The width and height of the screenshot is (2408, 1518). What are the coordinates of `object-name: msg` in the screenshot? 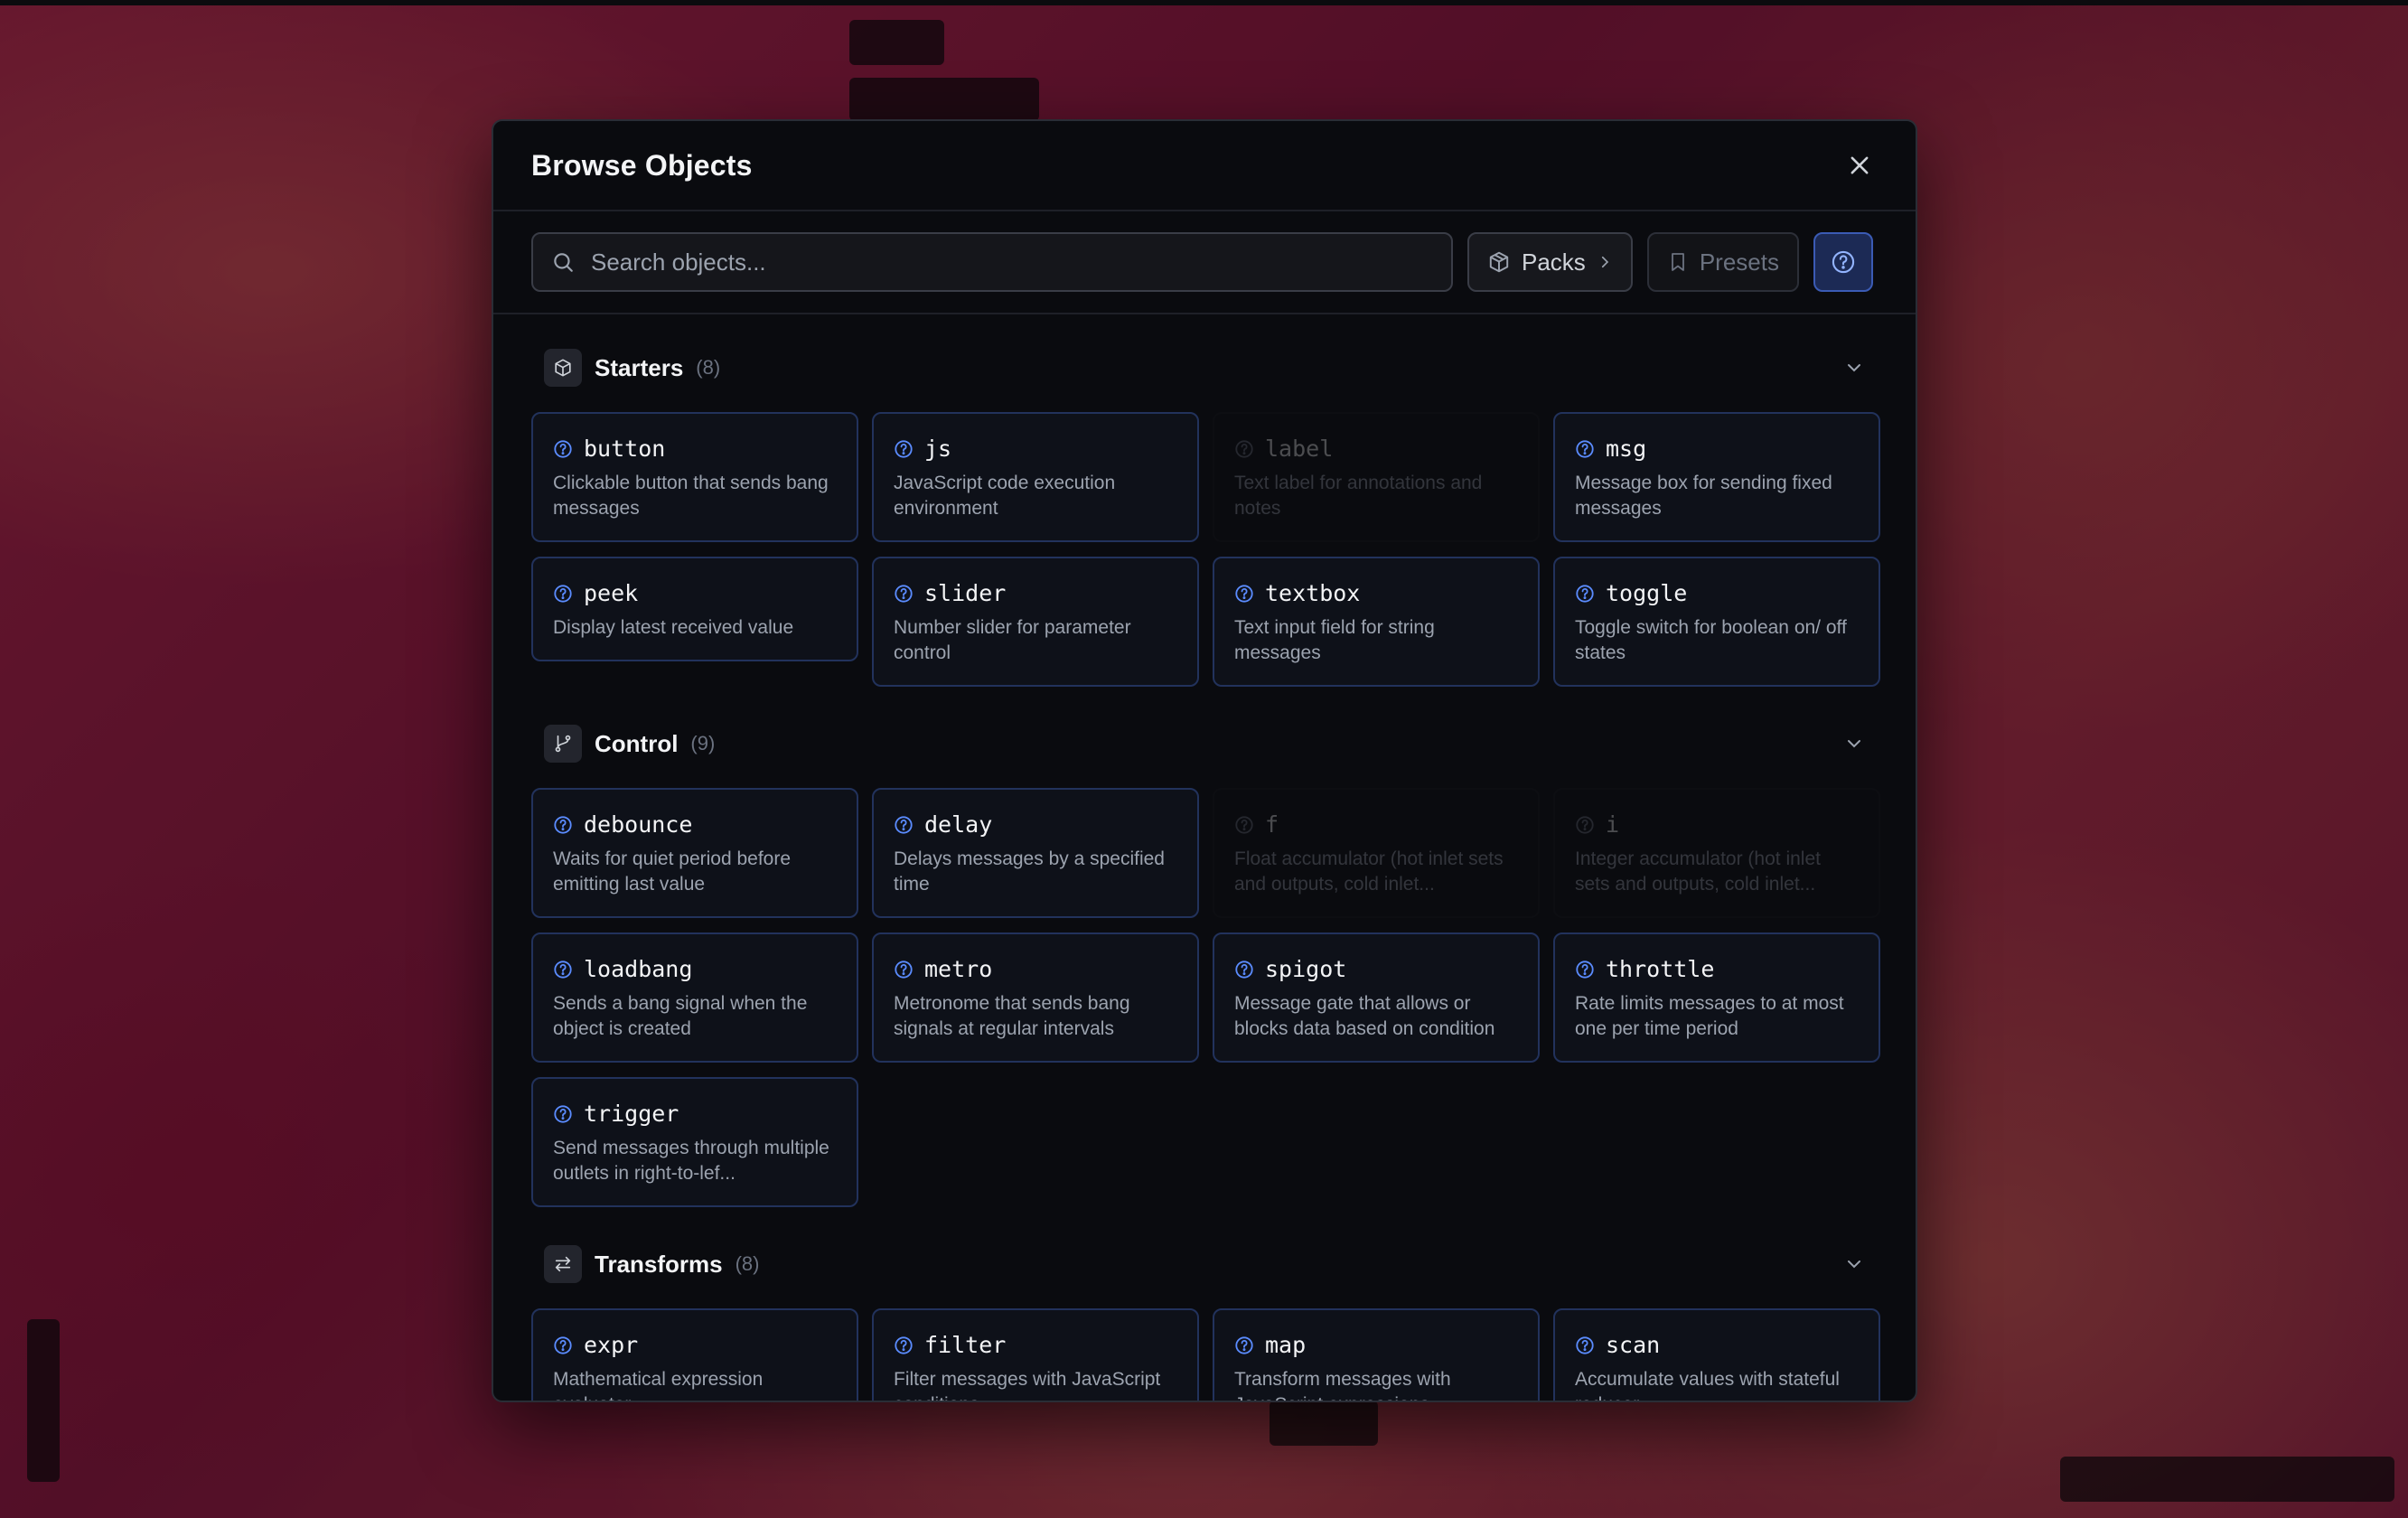 It's located at (1626, 449).